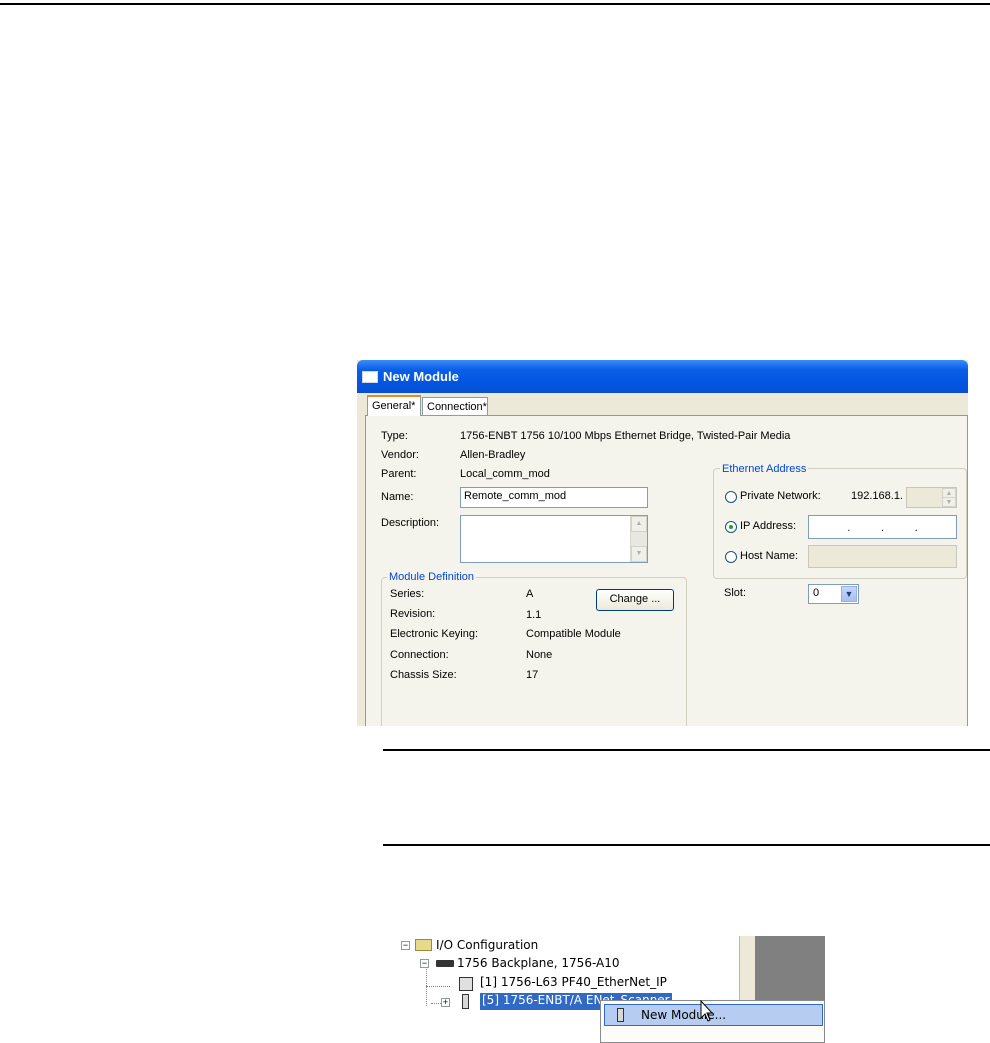 Image resolution: width=990 pixels, height=1043 pixels. What do you see at coordinates (423, 675) in the screenshot?
I see `chassis-size-label: Chassis Size:` at bounding box center [423, 675].